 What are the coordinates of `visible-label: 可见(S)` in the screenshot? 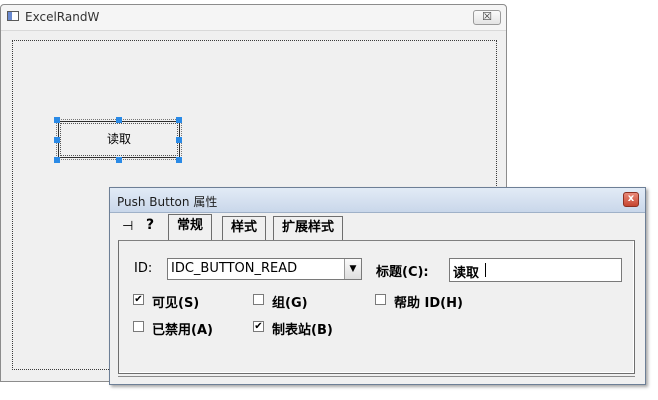 It's located at (176, 303).